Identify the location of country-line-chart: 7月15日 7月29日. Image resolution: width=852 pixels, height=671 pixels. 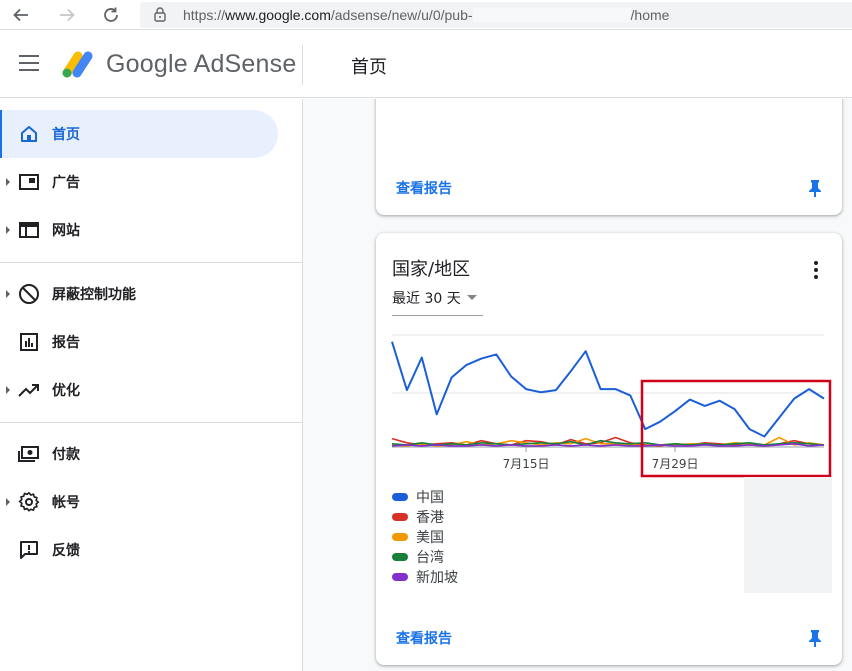
(611, 406).